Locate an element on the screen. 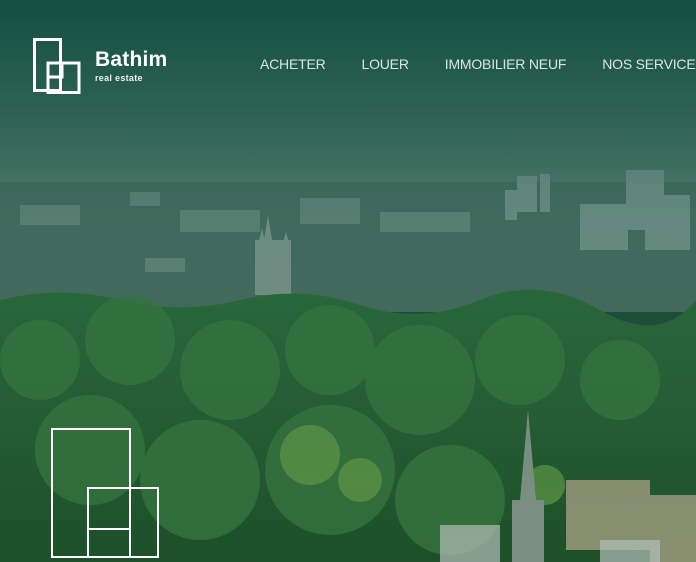 The image size is (696, 562). nav-item-immobilier-neuf: IMMOBILIER NEUF is located at coordinates (506, 64).